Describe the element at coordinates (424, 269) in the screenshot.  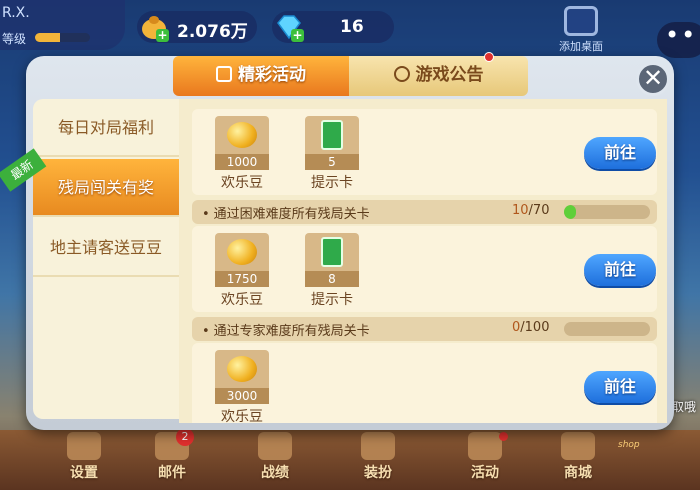
I see `reward-row: 1750 欢乐豆 8 提示卡 前往` at that location.